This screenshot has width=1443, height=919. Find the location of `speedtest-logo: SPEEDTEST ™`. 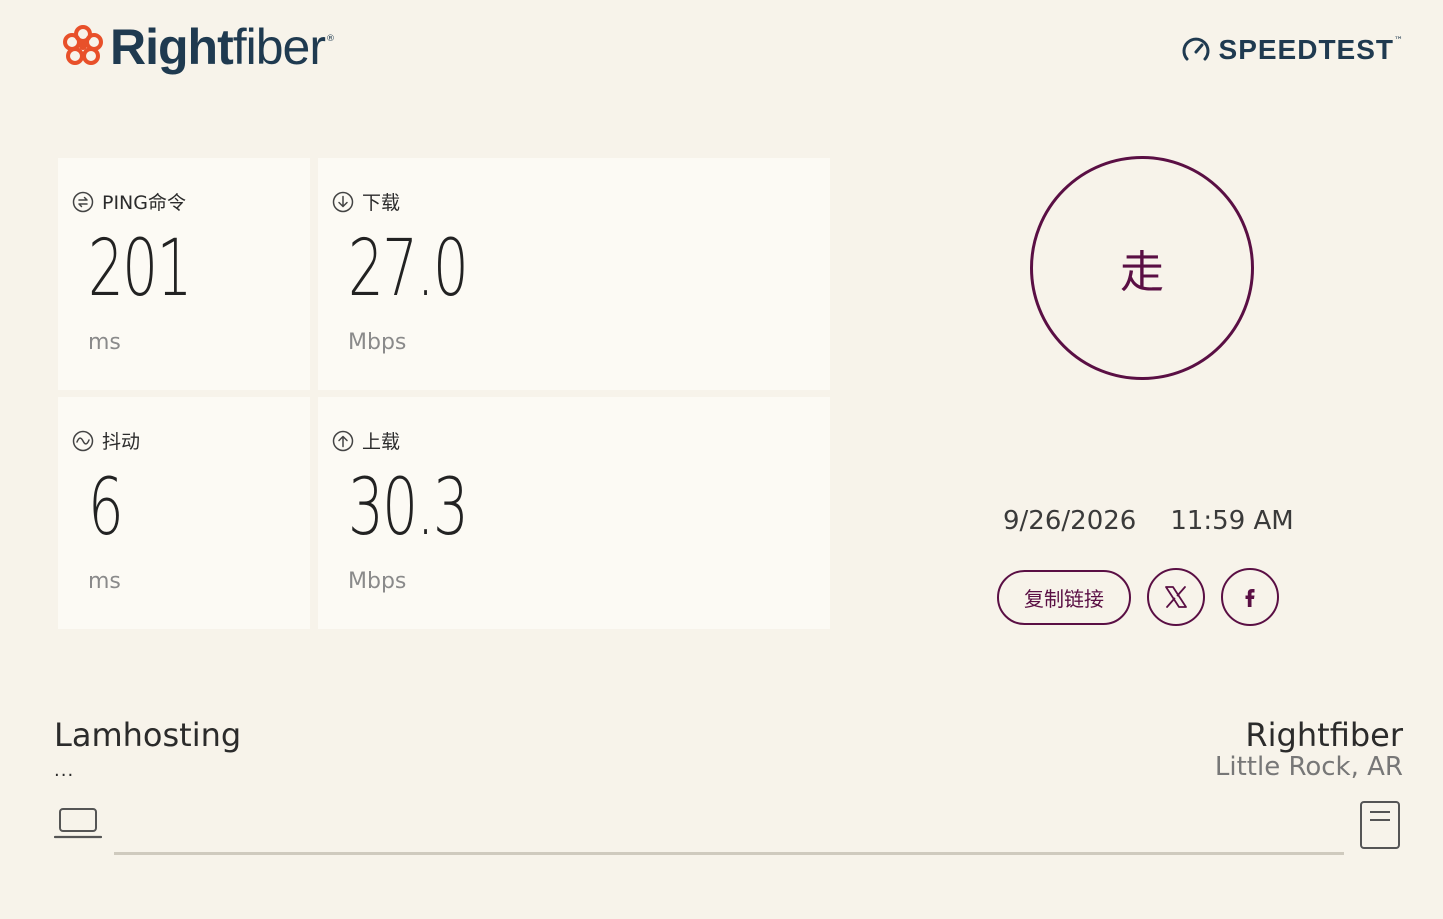

speedtest-logo: SPEEDTEST ™ is located at coordinates (1292, 50).